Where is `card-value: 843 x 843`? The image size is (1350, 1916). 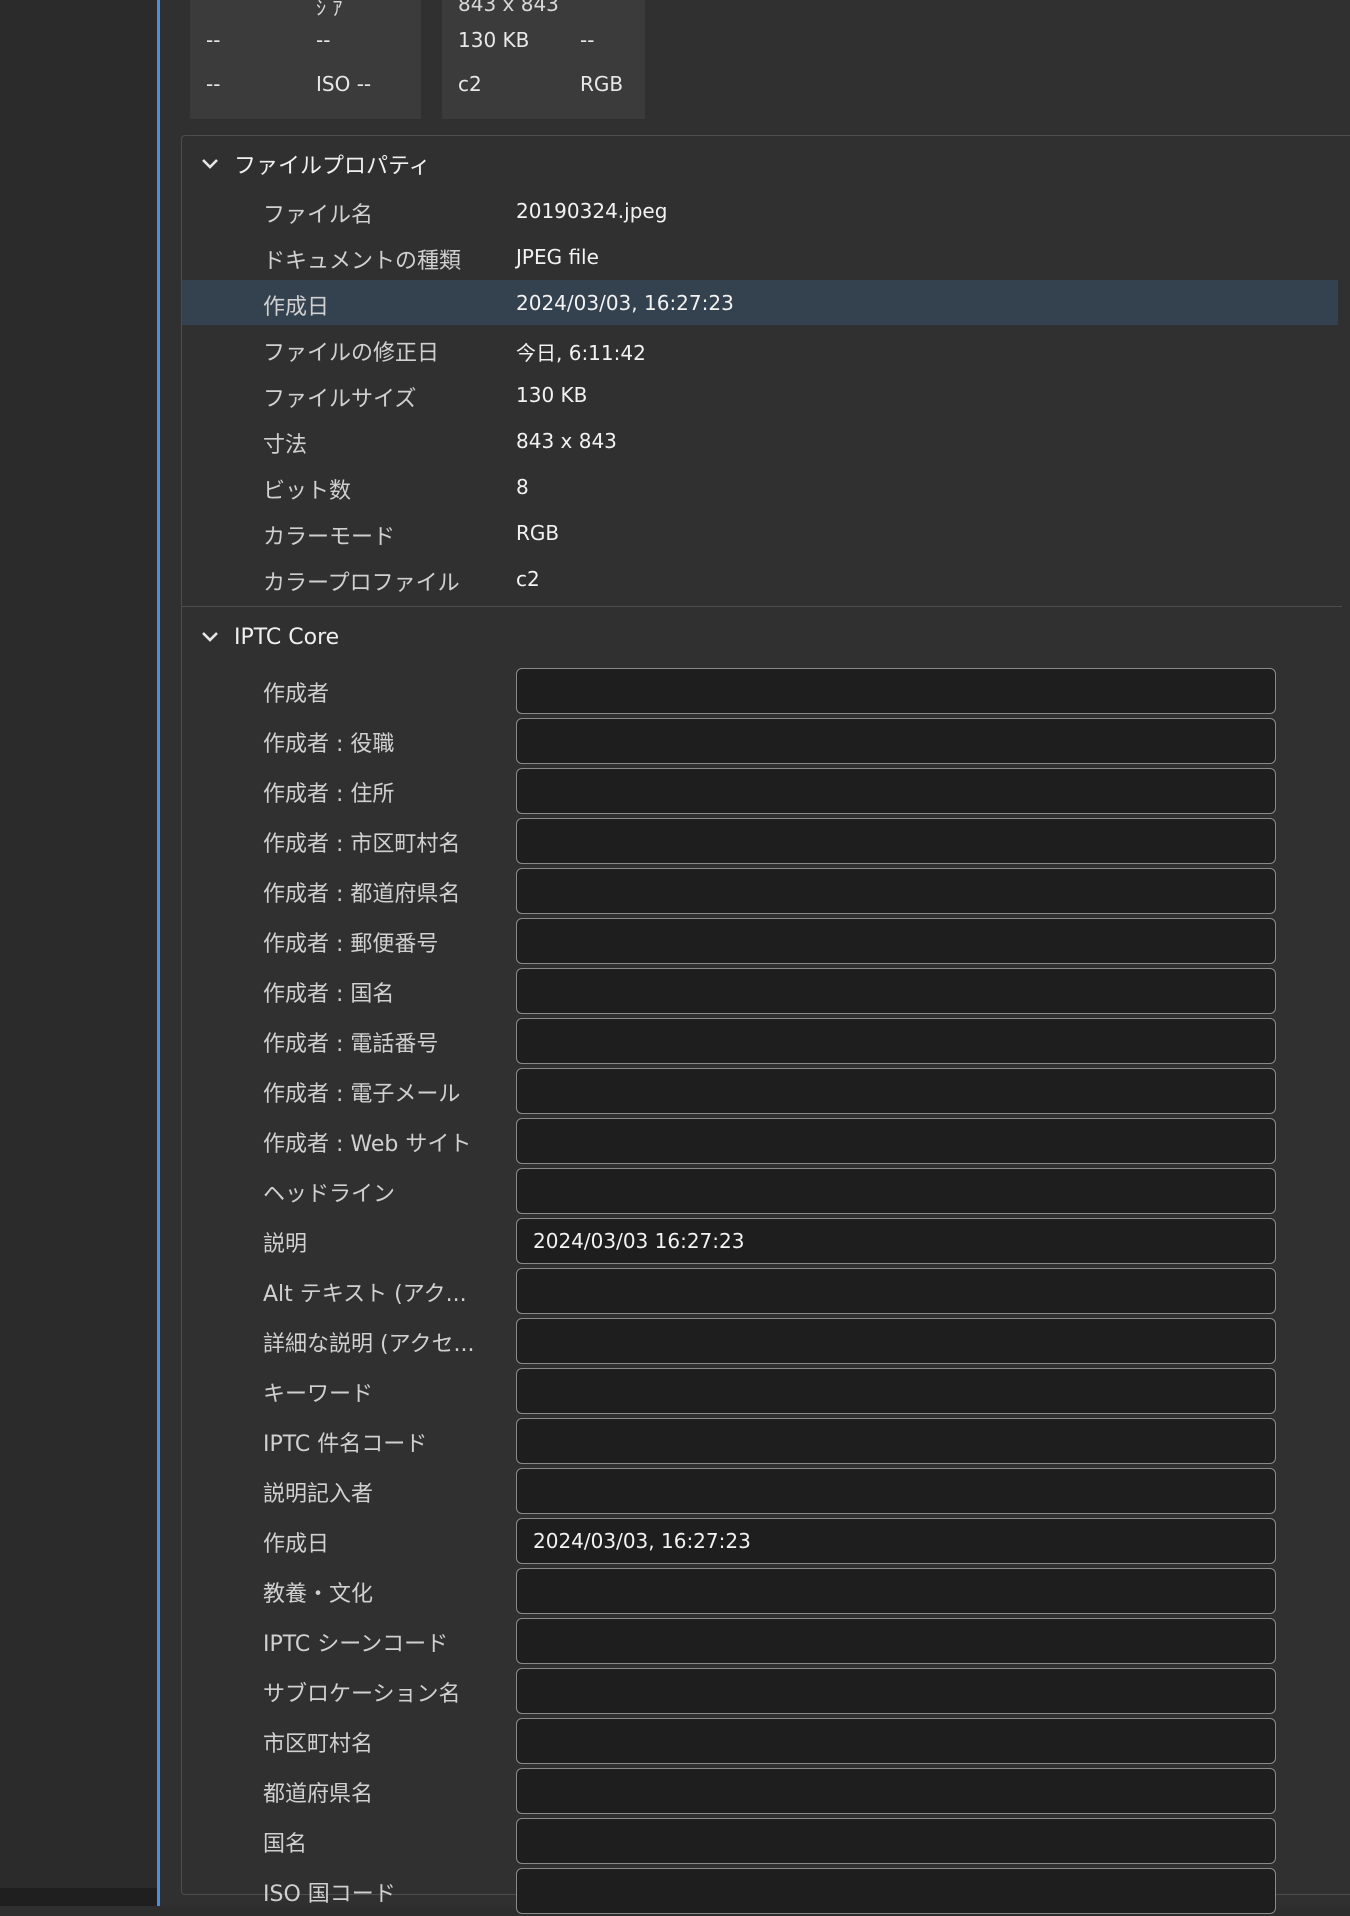
card-value: 843 x 843 is located at coordinates (508, 8).